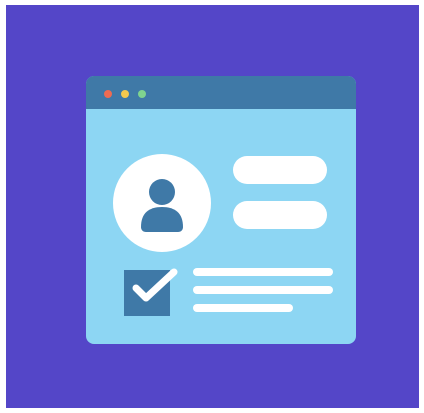  I want to click on person-icon, so click(162, 205).